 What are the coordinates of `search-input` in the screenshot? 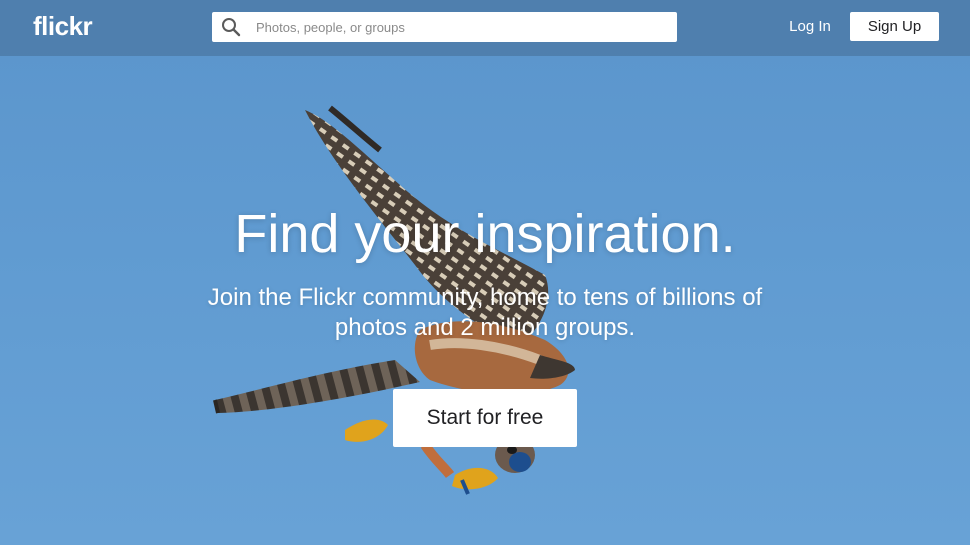 It's located at (461, 27).